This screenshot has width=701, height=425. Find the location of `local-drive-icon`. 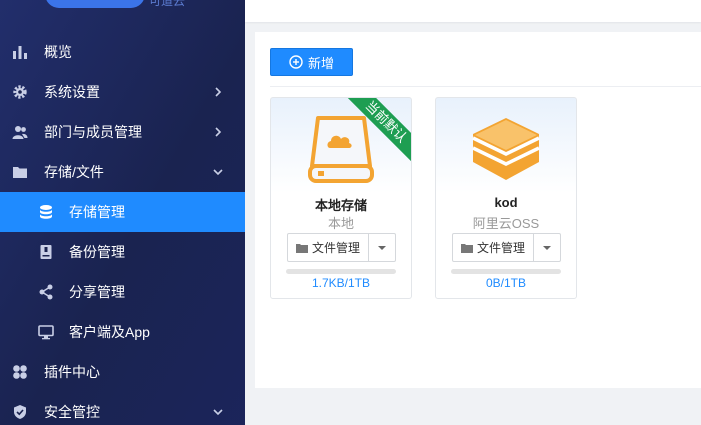

local-drive-icon is located at coordinates (341, 149).